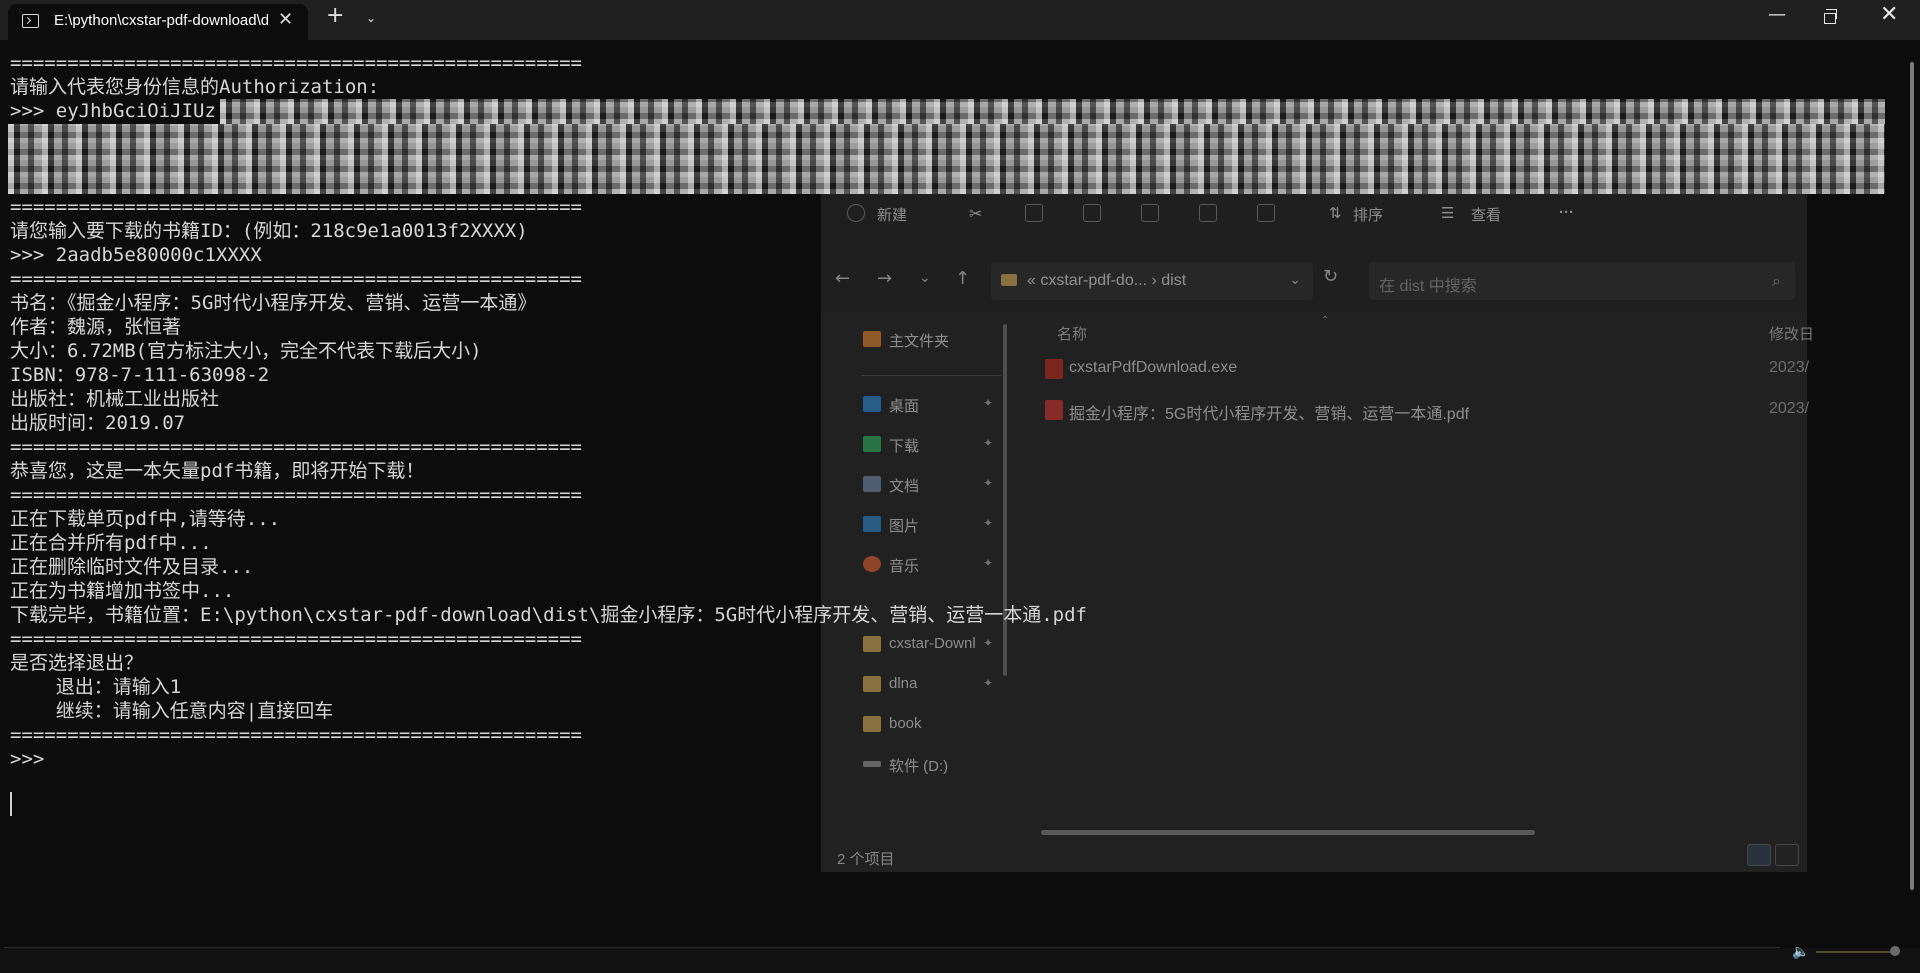  Describe the element at coordinates (30, 21) in the screenshot. I see `terminal-icon` at that location.